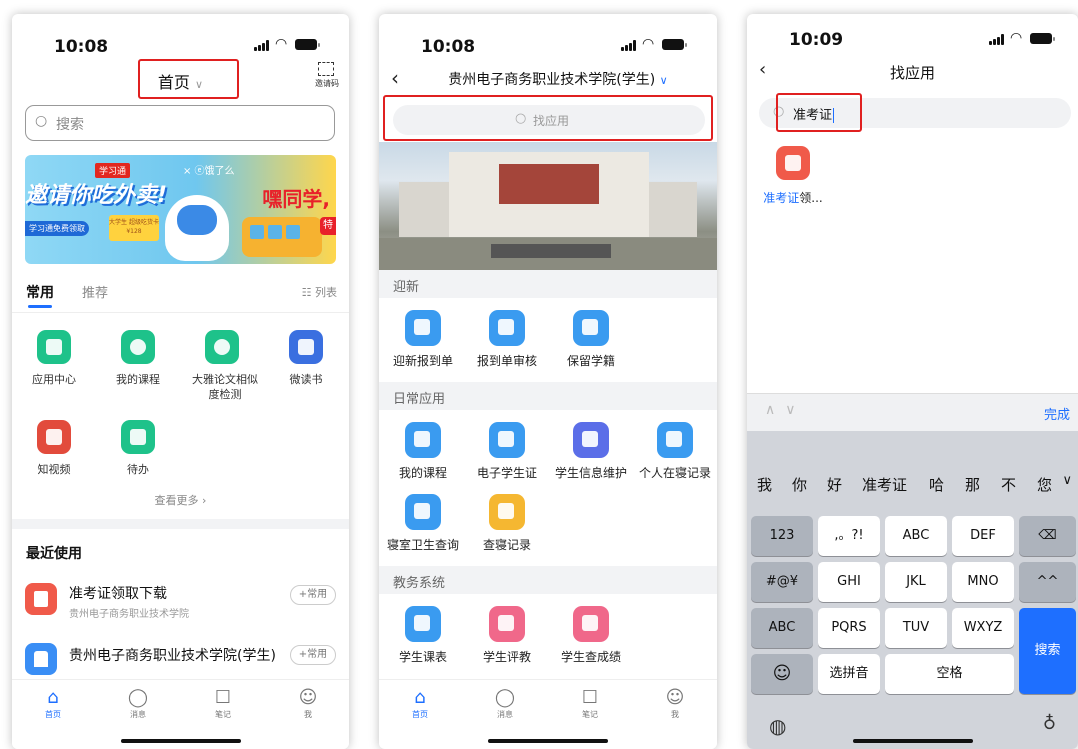 The image size is (1078, 749). What do you see at coordinates (95, 291) in the screenshot?
I see `tab-recommended: 推荐` at bounding box center [95, 291].